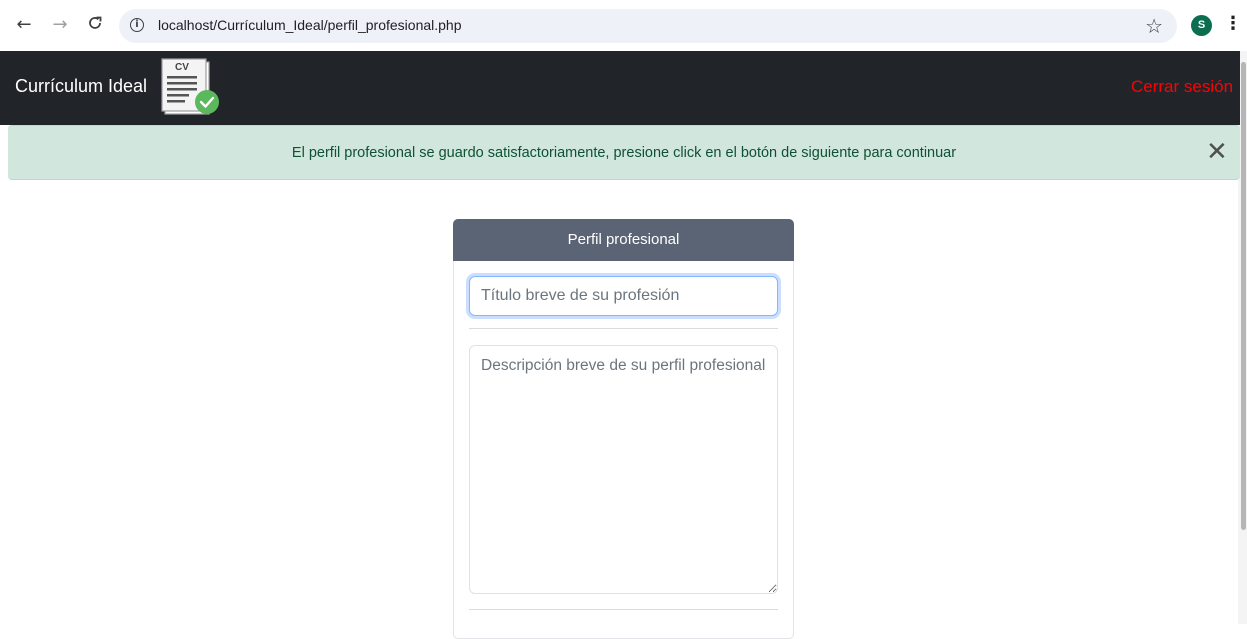 Image resolution: width=1247 pixels, height=639 pixels. I want to click on reload-icon-svg, so click(95, 22).